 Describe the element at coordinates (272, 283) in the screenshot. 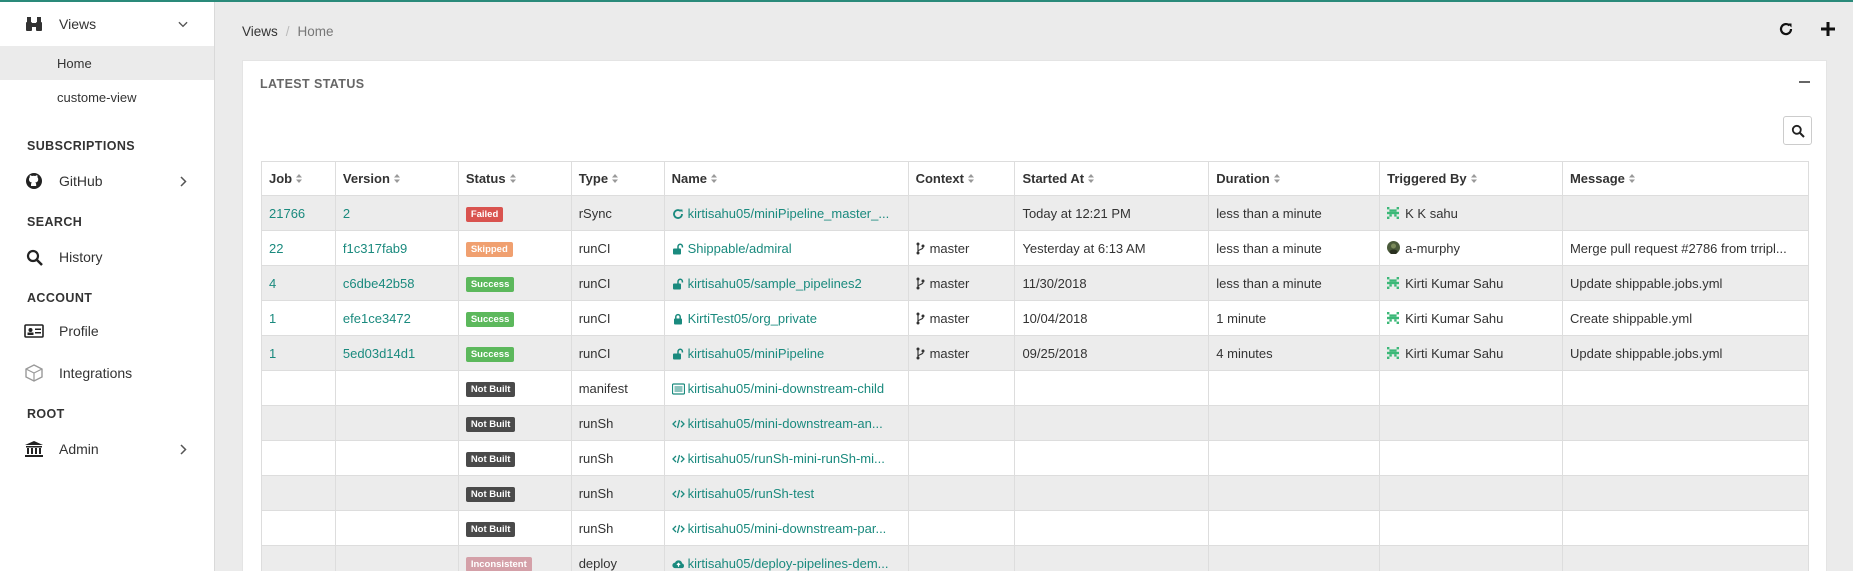

I see `job-link: 4` at that location.